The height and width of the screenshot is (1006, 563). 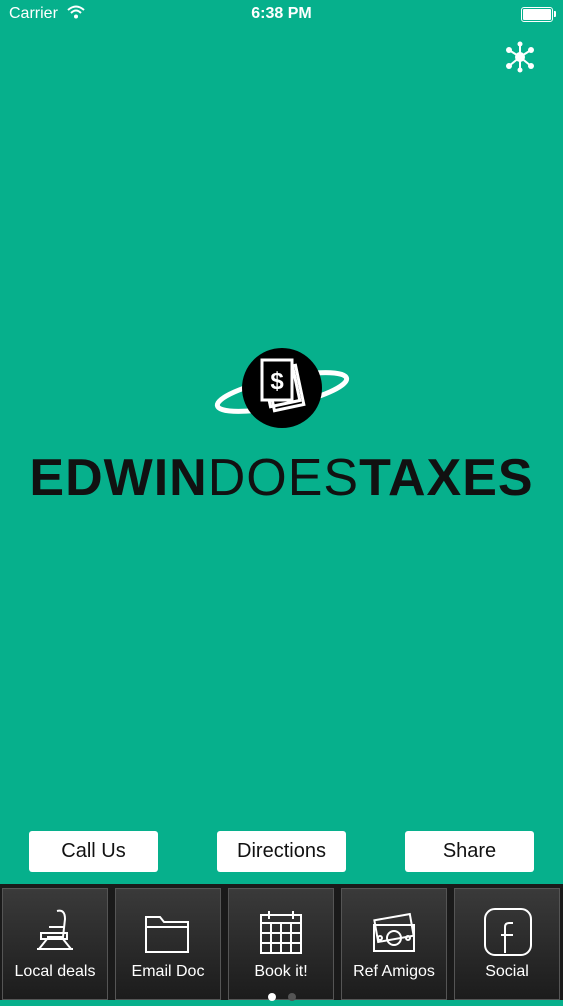 I want to click on status-time: 6:38 PM, so click(x=281, y=13).